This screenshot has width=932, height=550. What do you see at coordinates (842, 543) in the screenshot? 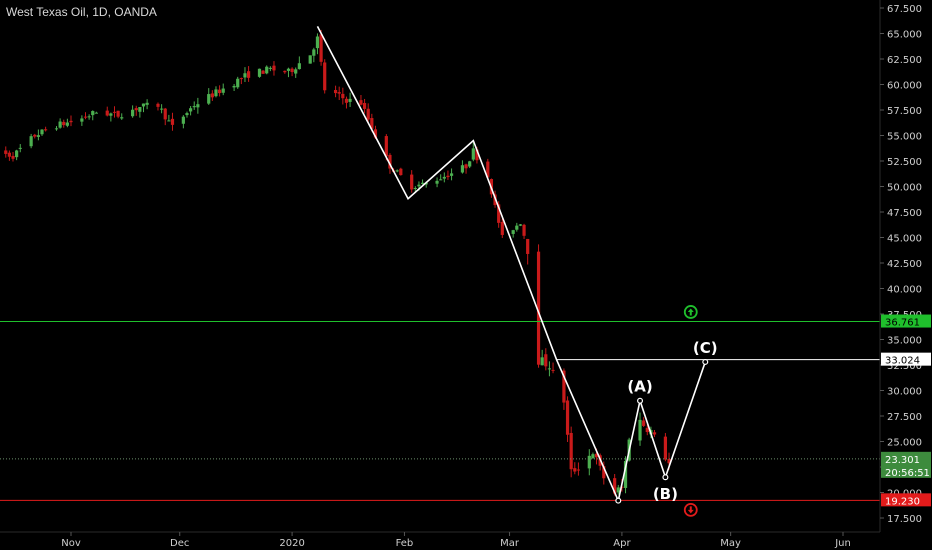
I see `x-tick-label: Jun` at bounding box center [842, 543].